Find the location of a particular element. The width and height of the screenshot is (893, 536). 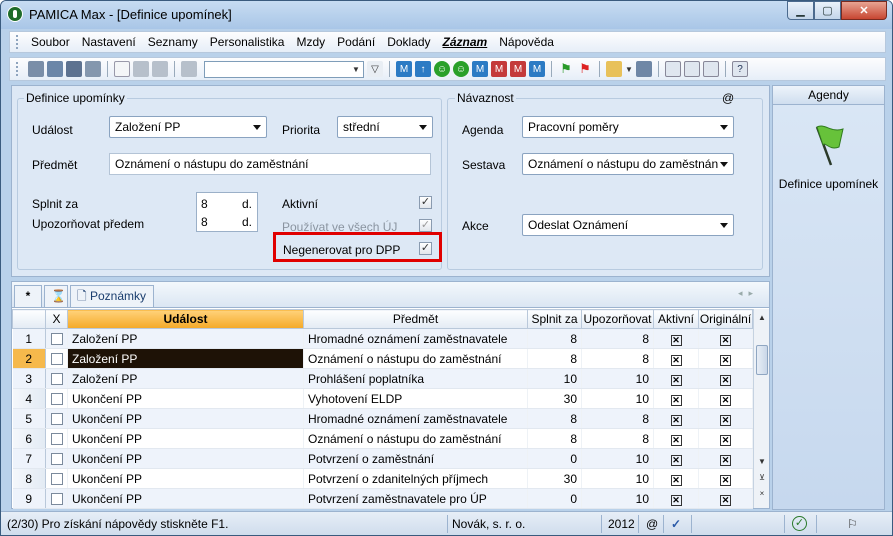

predmet-input: Oznámení o nástupu do zaměstnání is located at coordinates (270, 164).